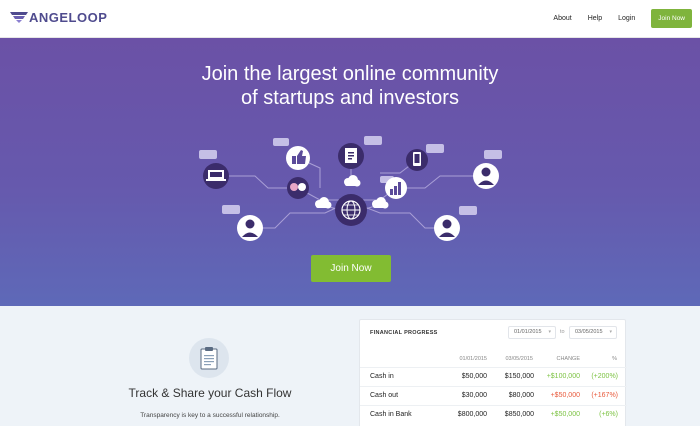 This screenshot has height=426, width=700. Describe the element at coordinates (298, 158) in the screenshot. I see `thumbs-up-icon` at that location.